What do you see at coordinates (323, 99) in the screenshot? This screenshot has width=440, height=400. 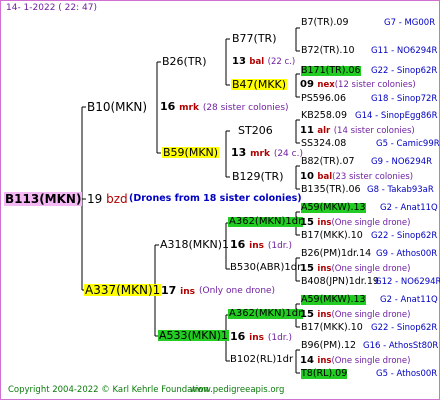 I see `gen4-queen-4: PS596.06` at bounding box center [323, 99].